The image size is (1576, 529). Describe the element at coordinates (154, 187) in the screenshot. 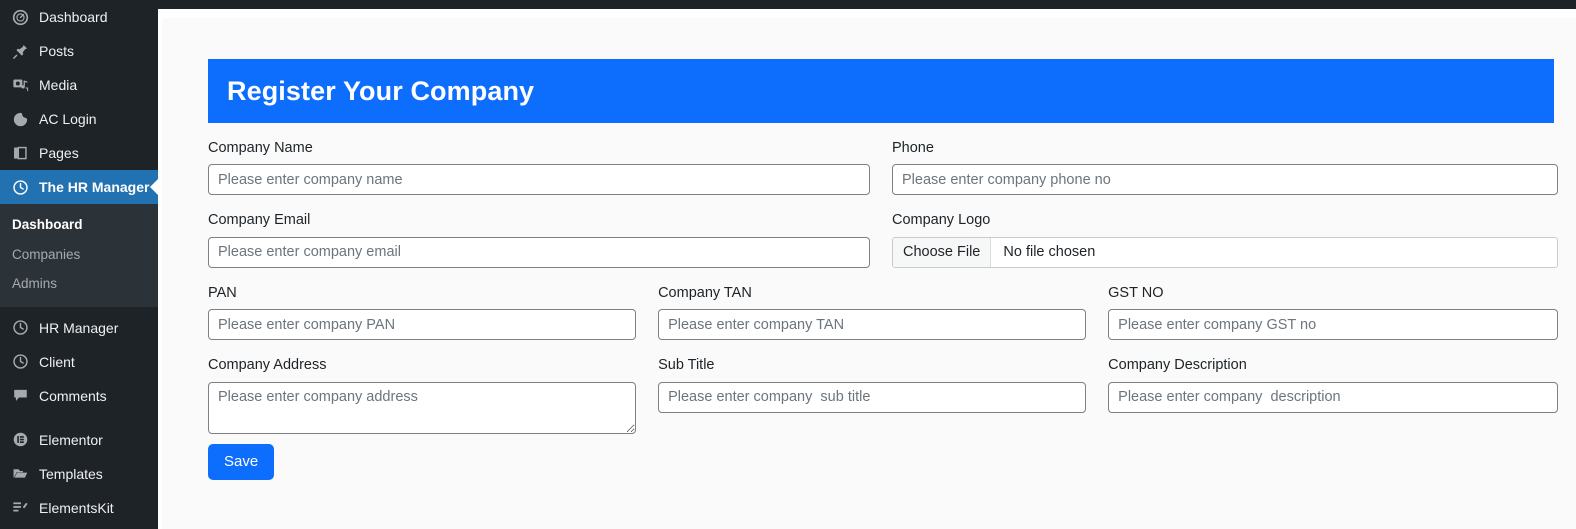

I see `current-menu-arrow` at that location.